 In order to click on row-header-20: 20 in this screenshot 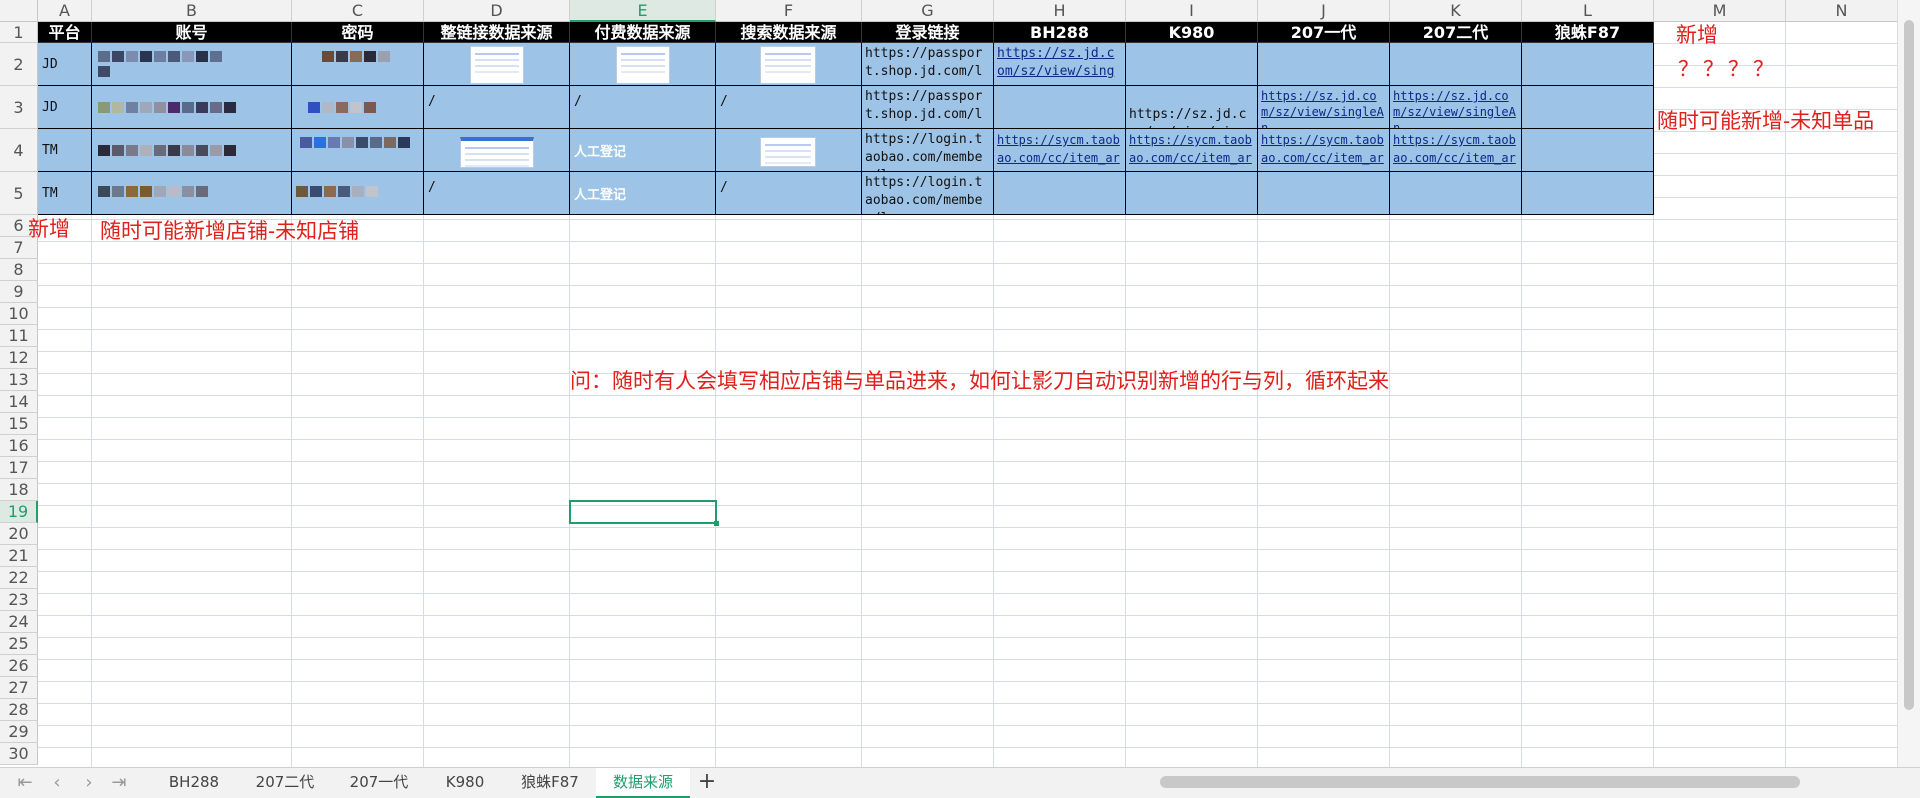, I will do `click(19, 534)`.